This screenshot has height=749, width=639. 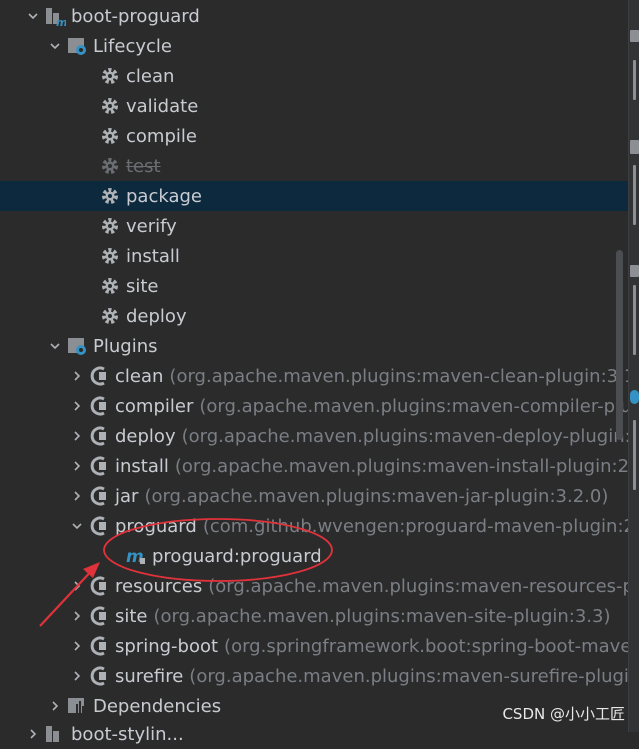 What do you see at coordinates (154, 406) in the screenshot?
I see `plugin-name: compiler` at bounding box center [154, 406].